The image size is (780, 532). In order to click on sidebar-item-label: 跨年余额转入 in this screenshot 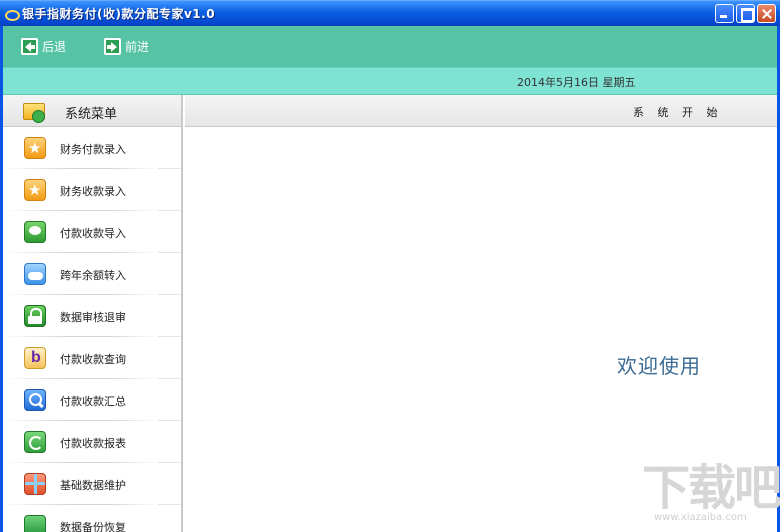, I will do `click(93, 275)`.